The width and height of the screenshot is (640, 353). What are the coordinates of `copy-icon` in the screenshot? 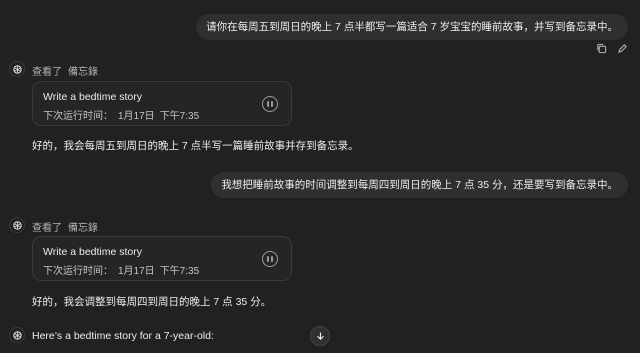 It's located at (601, 48).